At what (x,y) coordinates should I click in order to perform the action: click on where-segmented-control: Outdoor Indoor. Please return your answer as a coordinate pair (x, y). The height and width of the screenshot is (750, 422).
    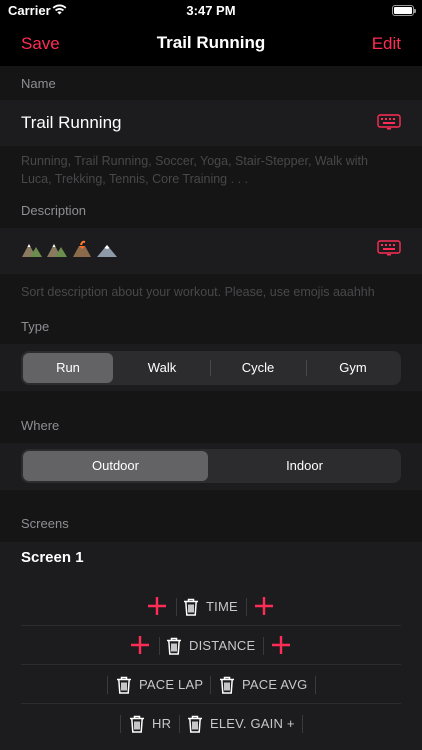
    Looking at the image, I should click on (211, 466).